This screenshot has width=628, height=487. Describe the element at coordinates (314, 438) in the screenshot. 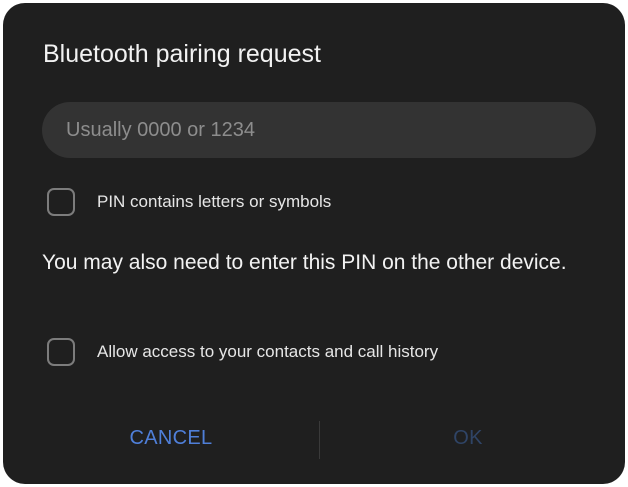

I see `dialog-actions: CANCEL OK` at that location.